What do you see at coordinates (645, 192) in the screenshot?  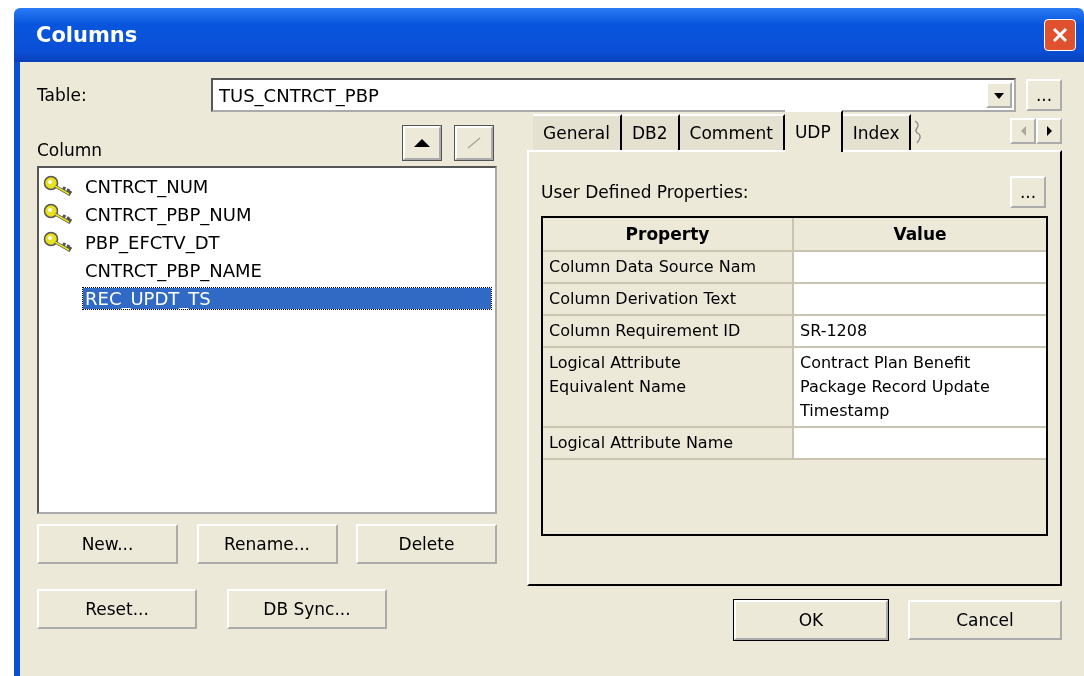 I see `udp-label: User Defined Properties:` at bounding box center [645, 192].